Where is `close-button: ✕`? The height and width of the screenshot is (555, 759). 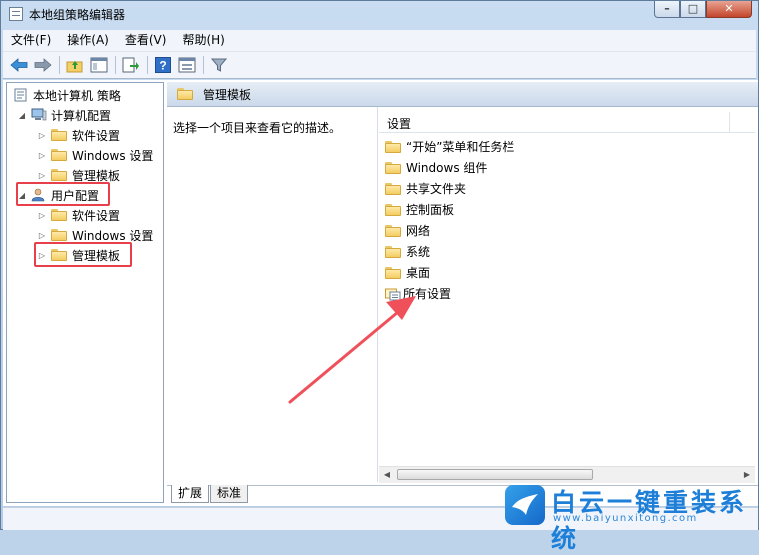
close-button: ✕ is located at coordinates (729, 9).